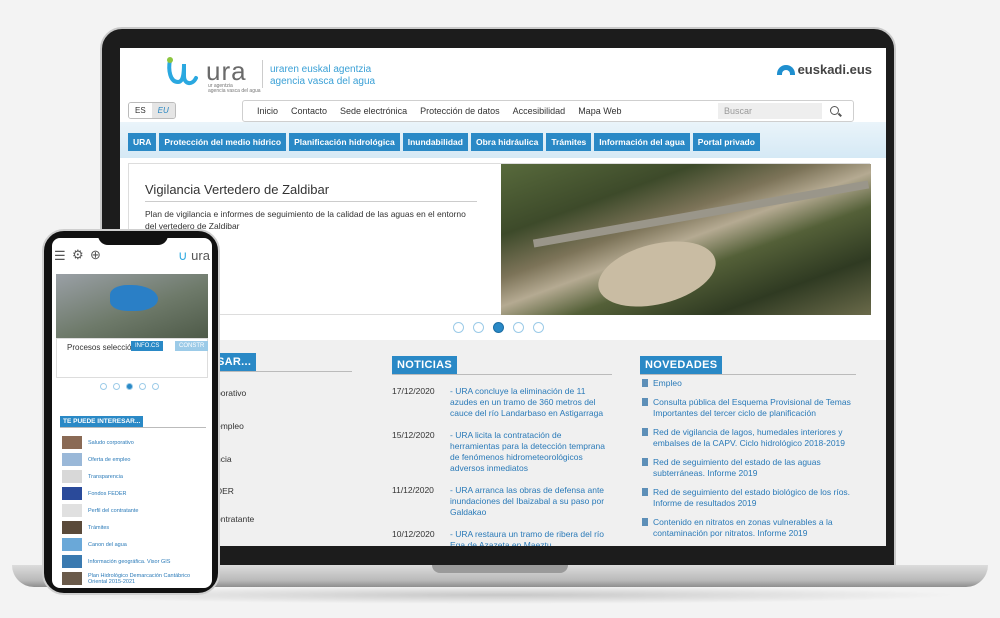 Image resolution: width=1000 pixels, height=618 pixels. I want to click on main-nav-tab: Portal privado, so click(726, 142).